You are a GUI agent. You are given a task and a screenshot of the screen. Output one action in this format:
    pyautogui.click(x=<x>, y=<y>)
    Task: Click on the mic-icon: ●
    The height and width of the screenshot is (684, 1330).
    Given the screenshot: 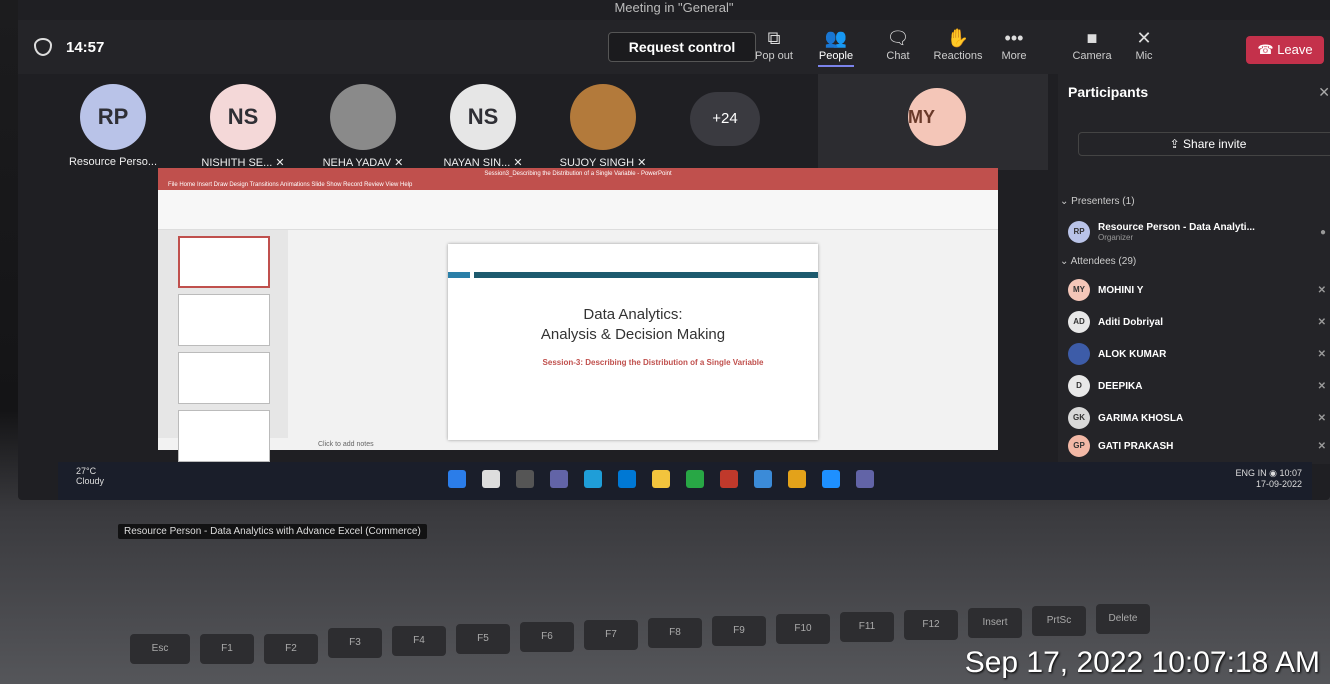 What is the action you would take?
    pyautogui.click(x=1322, y=232)
    